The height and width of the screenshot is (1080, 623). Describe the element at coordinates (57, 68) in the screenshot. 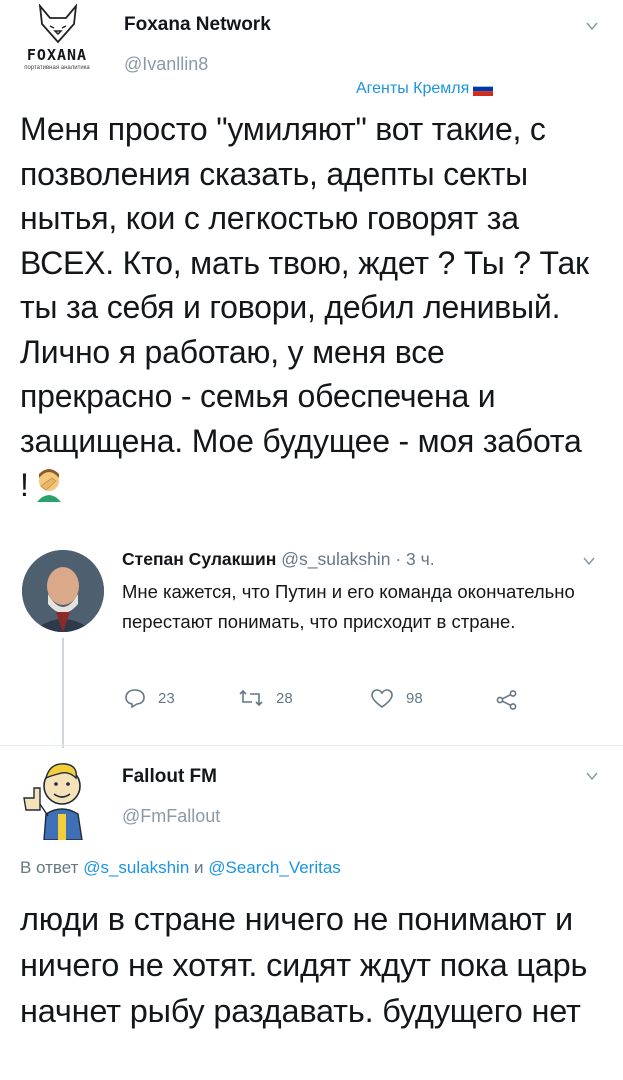

I see `logo-subtext: портативная аналитика` at that location.